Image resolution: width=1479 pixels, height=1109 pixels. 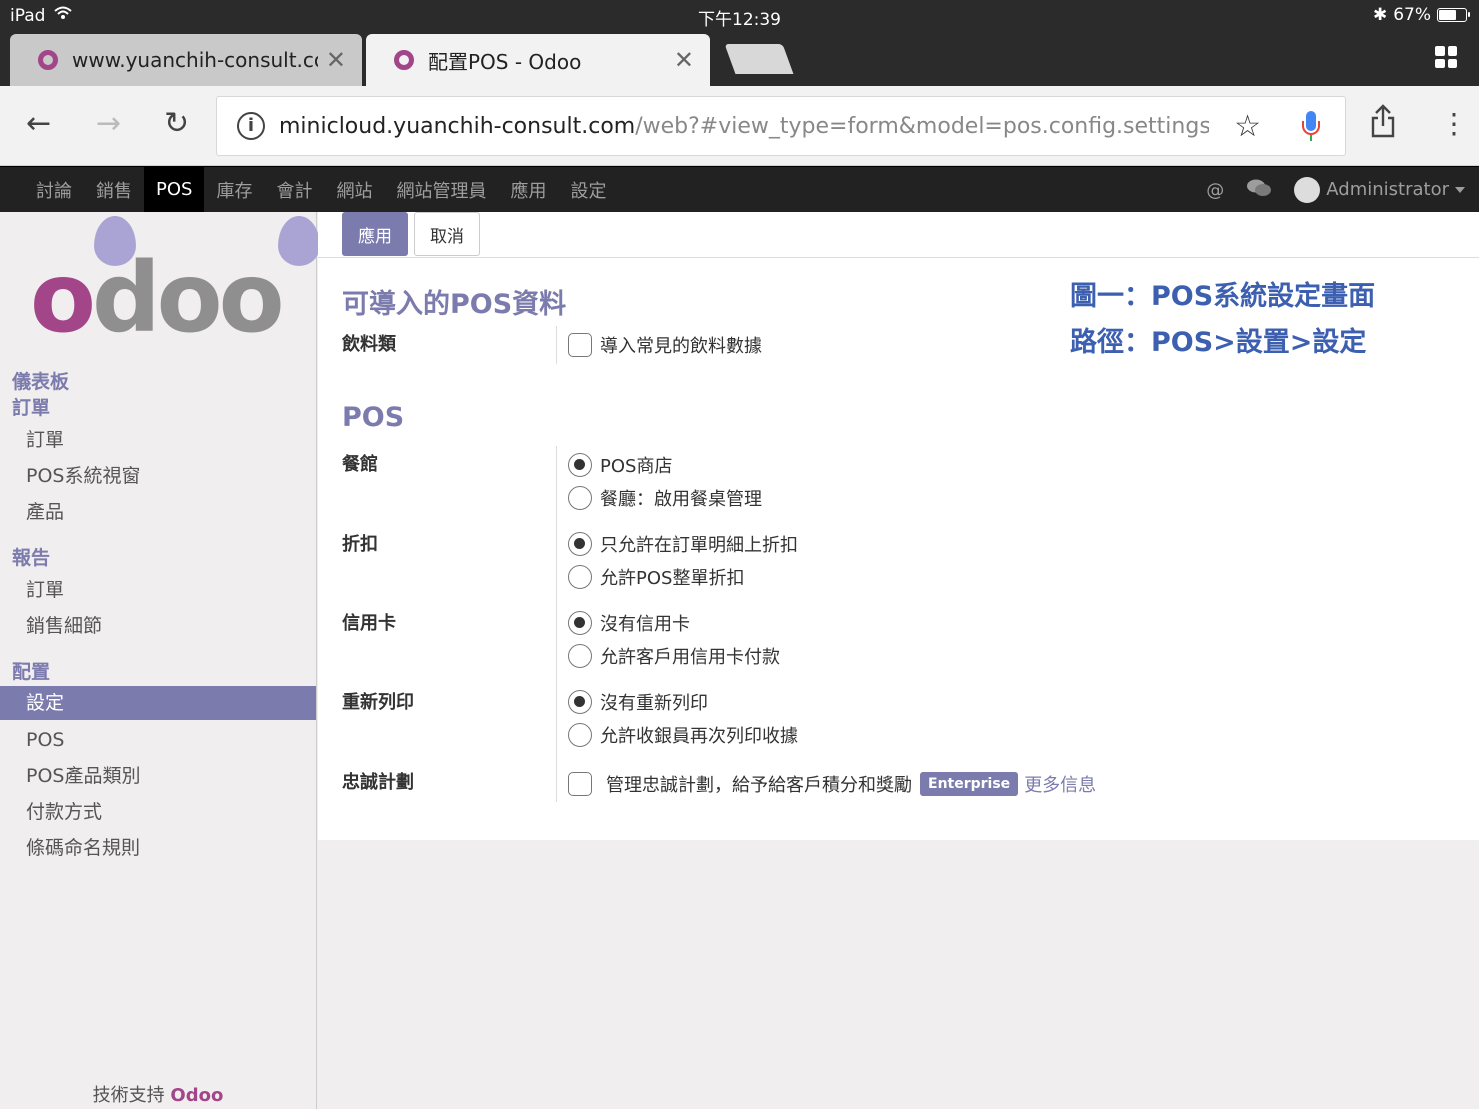 I want to click on radio-global-discount: 允許POS整單折扣, so click(x=656, y=577).